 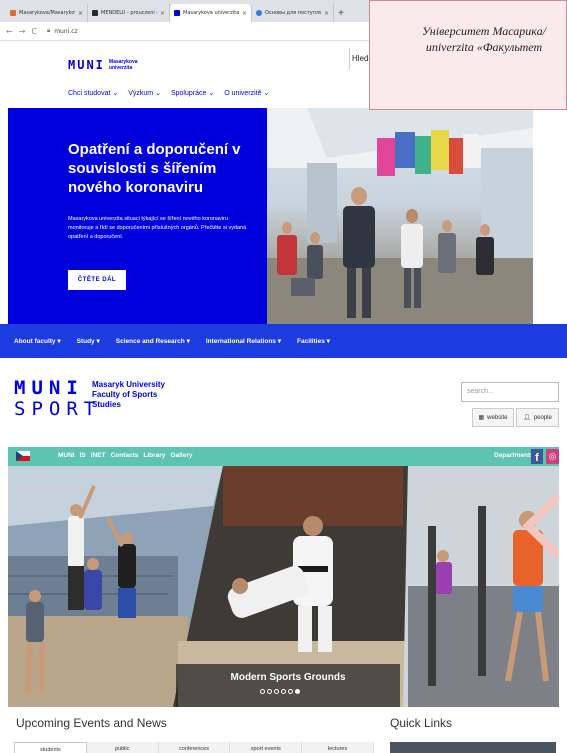 What do you see at coordinates (421, 723) in the screenshot?
I see `quick-links-heading: Quick Links` at bounding box center [421, 723].